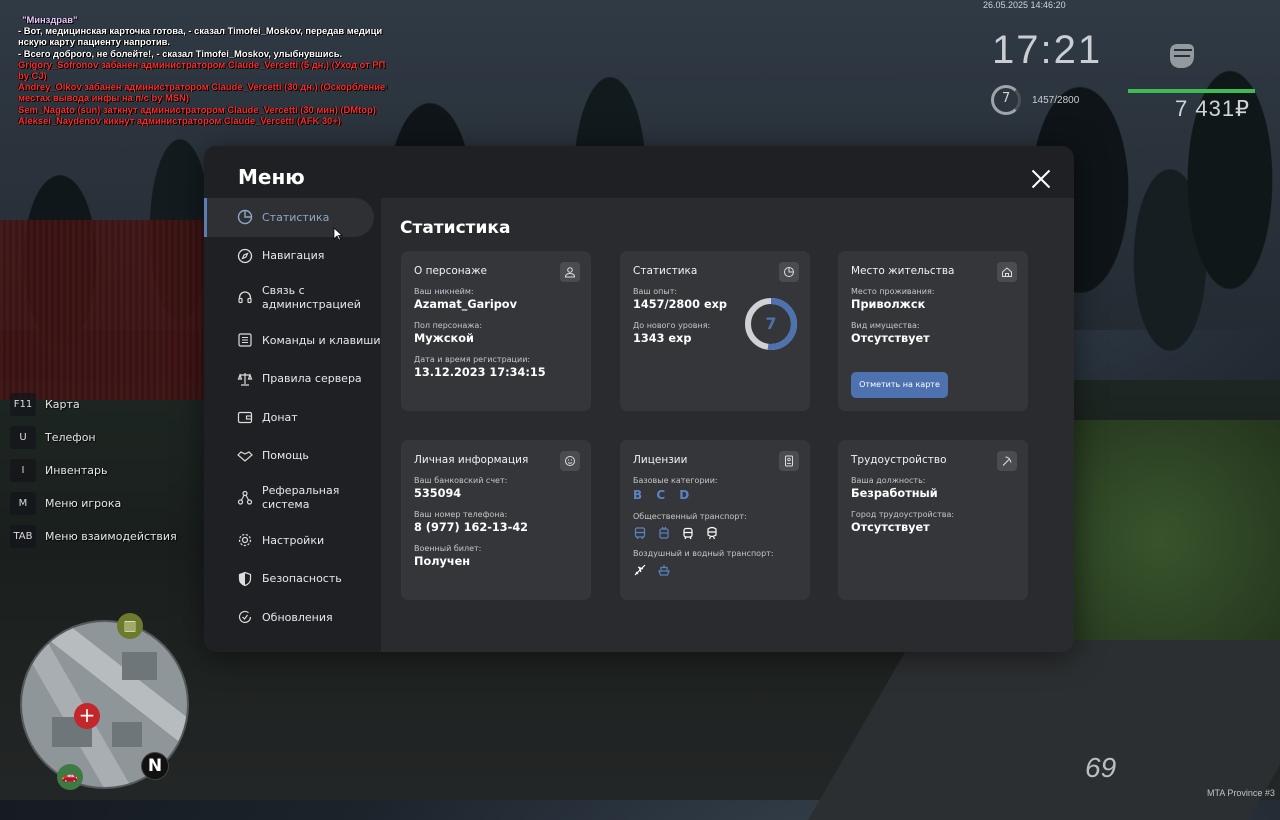  Describe the element at coordinates (471, 460) in the screenshot. I see `card-title: Личная информация` at that location.